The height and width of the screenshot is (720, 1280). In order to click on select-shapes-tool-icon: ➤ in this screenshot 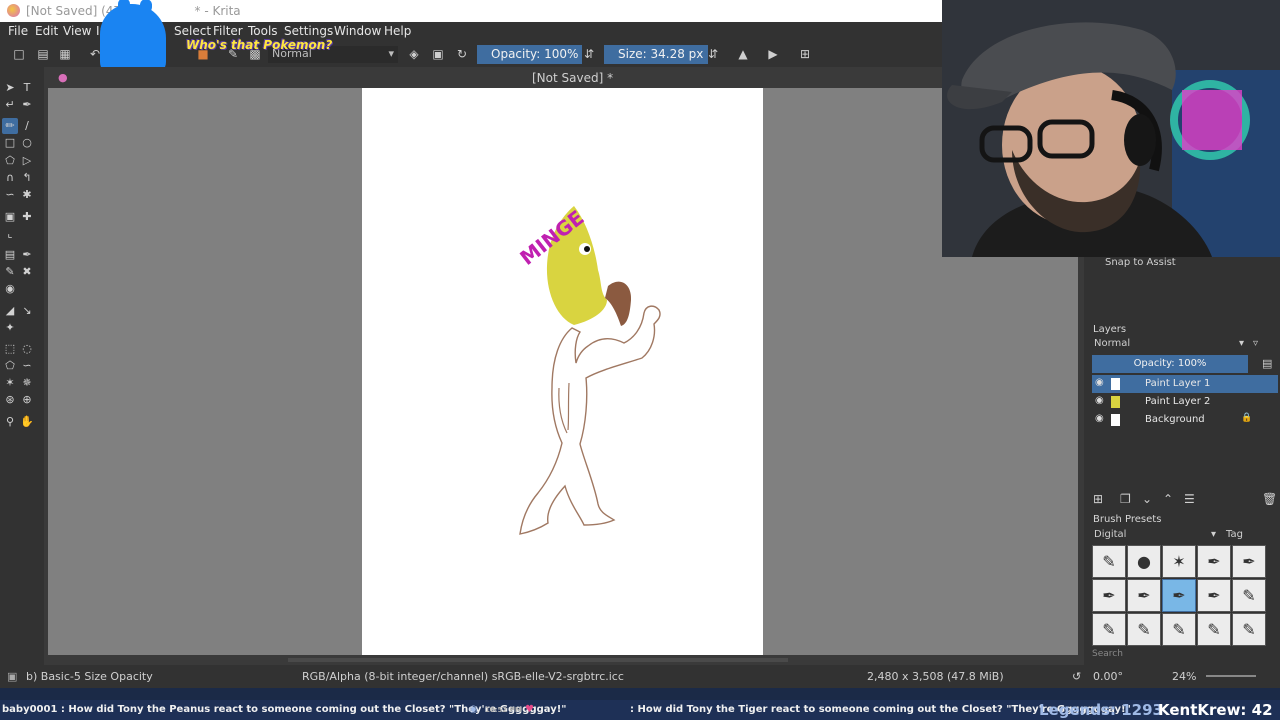, I will do `click(10, 88)`.